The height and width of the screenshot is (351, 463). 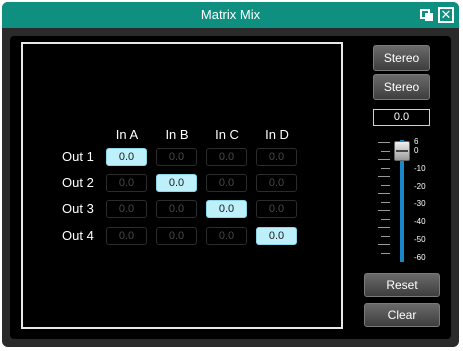 I want to click on window-title: Matrix Mix, so click(x=230, y=14).